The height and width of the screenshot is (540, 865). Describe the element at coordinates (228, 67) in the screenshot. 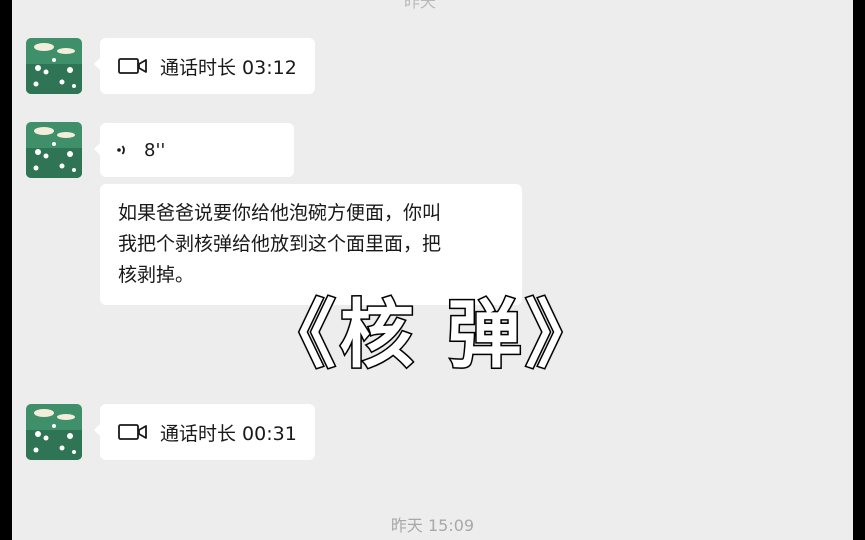

I see `call-duration-text: 通话时长 03:12` at that location.